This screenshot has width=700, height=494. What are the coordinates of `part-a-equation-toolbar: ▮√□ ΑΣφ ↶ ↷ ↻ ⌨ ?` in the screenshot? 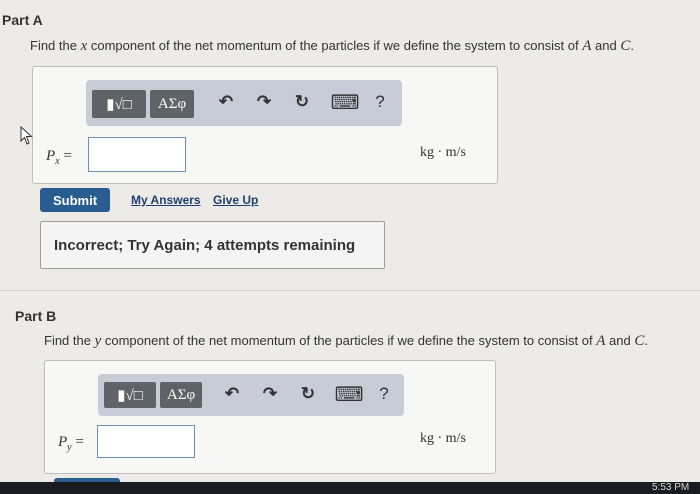 It's located at (244, 103).